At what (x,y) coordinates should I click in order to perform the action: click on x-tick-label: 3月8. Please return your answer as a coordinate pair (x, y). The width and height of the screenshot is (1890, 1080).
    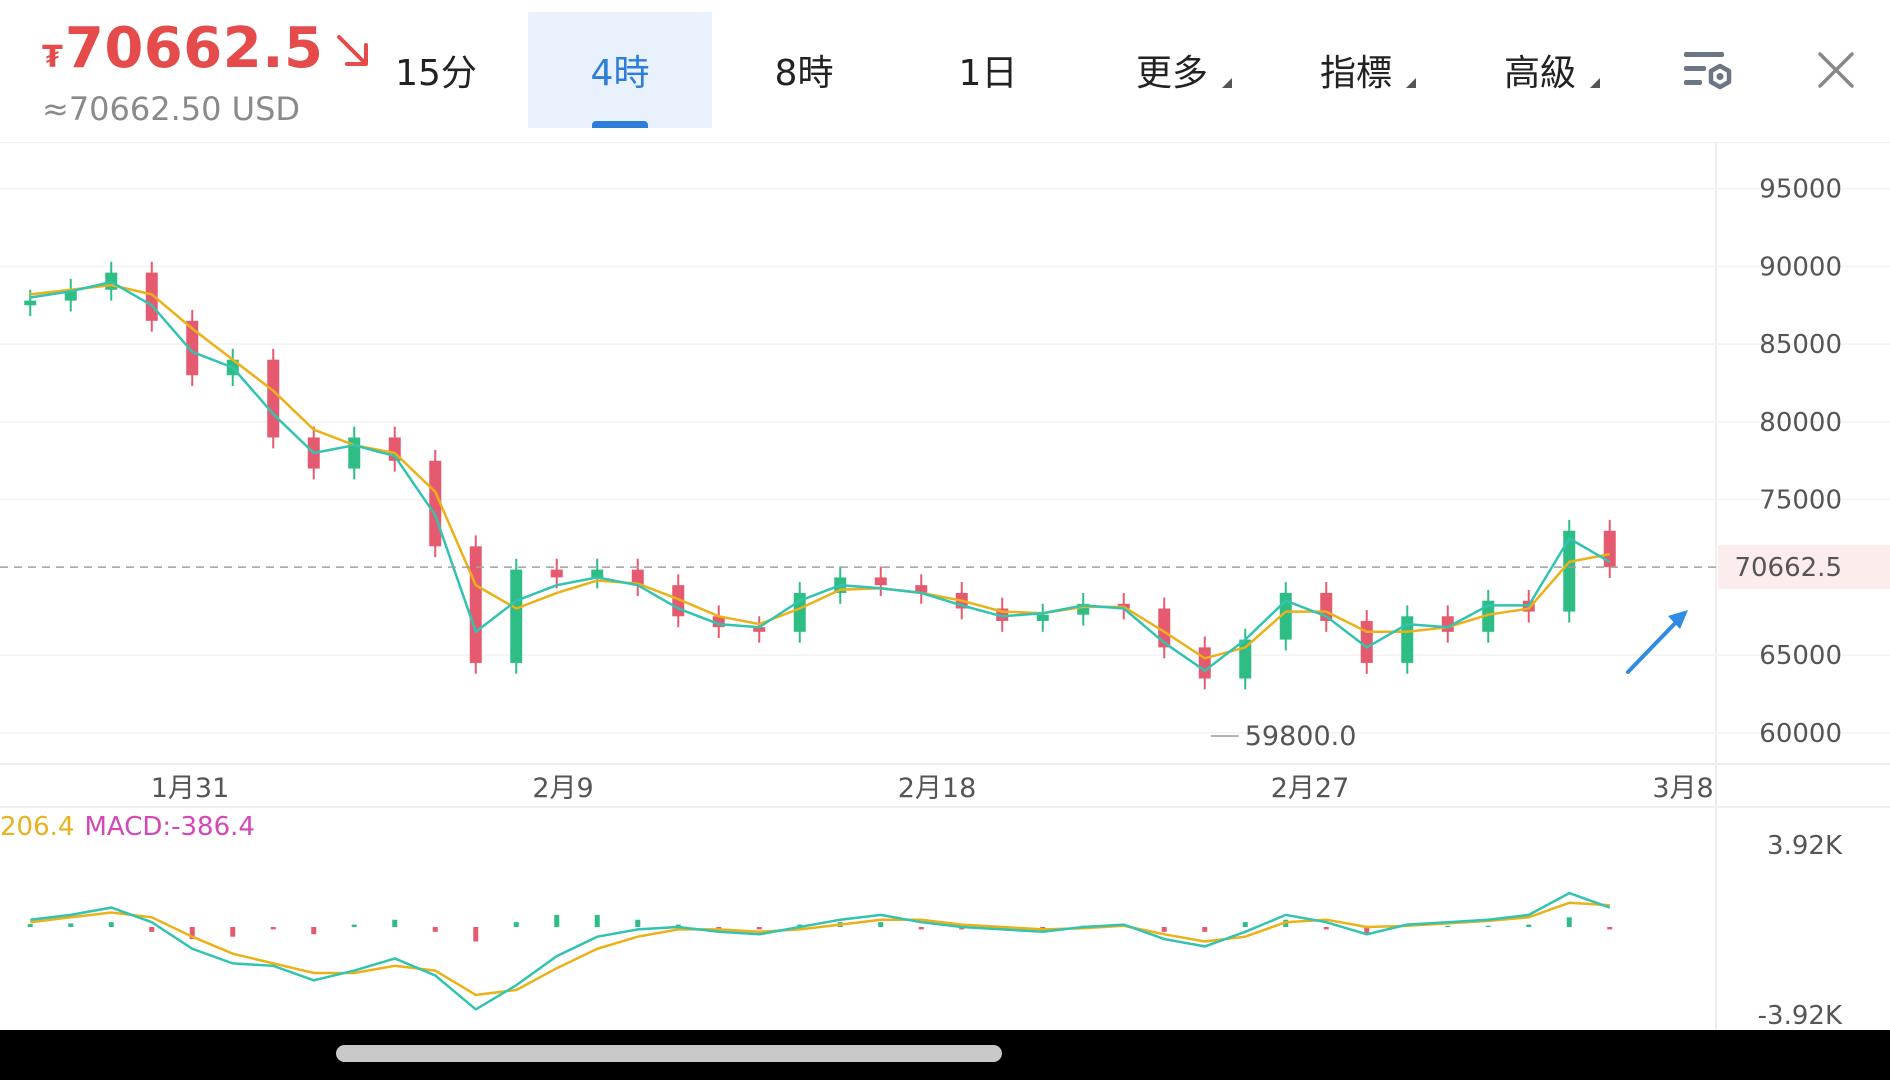
    Looking at the image, I should click on (1682, 788).